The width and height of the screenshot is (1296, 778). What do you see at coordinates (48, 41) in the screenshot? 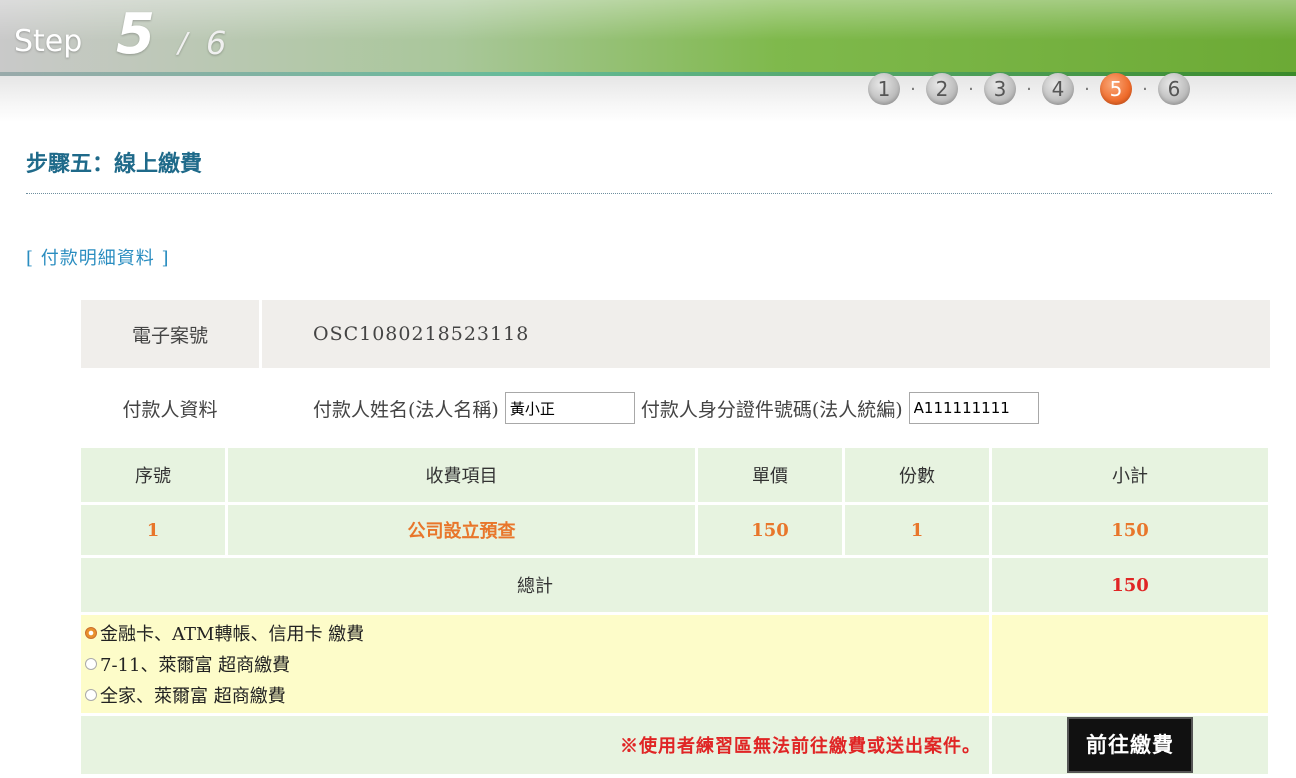
I see `step-word: Step` at bounding box center [48, 41].